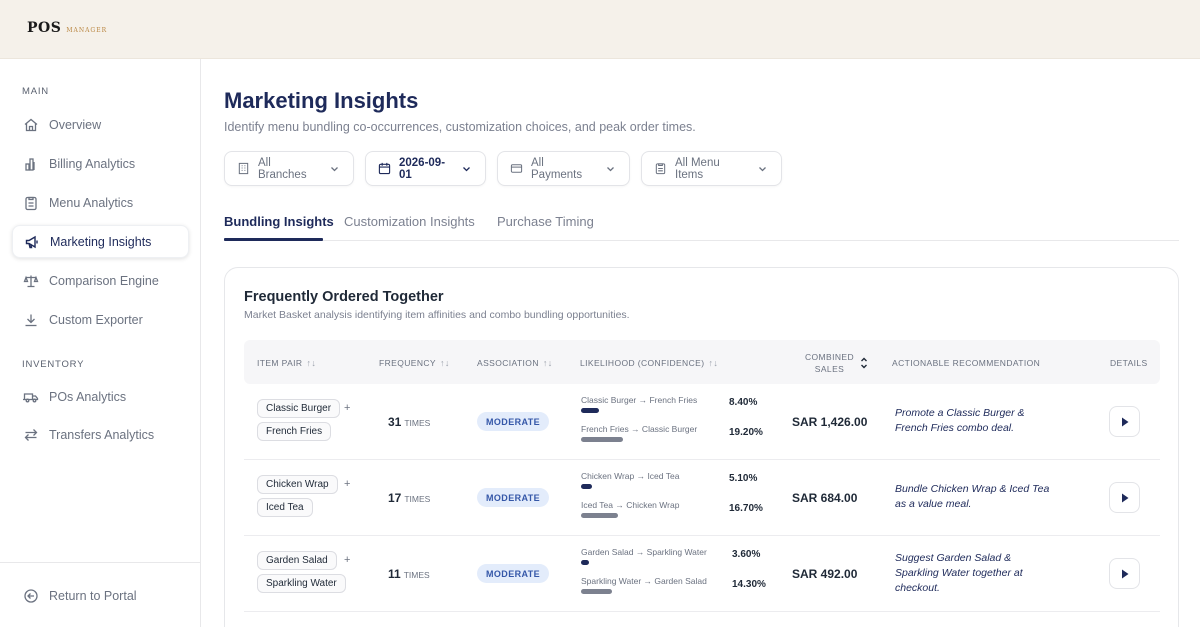 The height and width of the screenshot is (627, 1200). Describe the element at coordinates (280, 363) in the screenshot. I see `header-label: ITEM PAIR` at that location.